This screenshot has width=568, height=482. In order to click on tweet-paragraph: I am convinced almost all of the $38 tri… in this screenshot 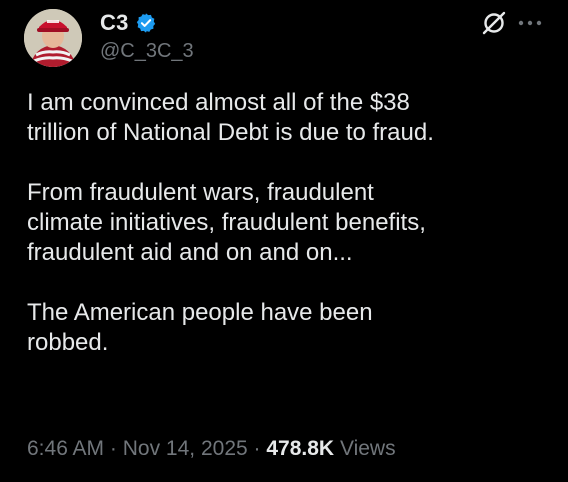, I will do `click(230, 117)`.